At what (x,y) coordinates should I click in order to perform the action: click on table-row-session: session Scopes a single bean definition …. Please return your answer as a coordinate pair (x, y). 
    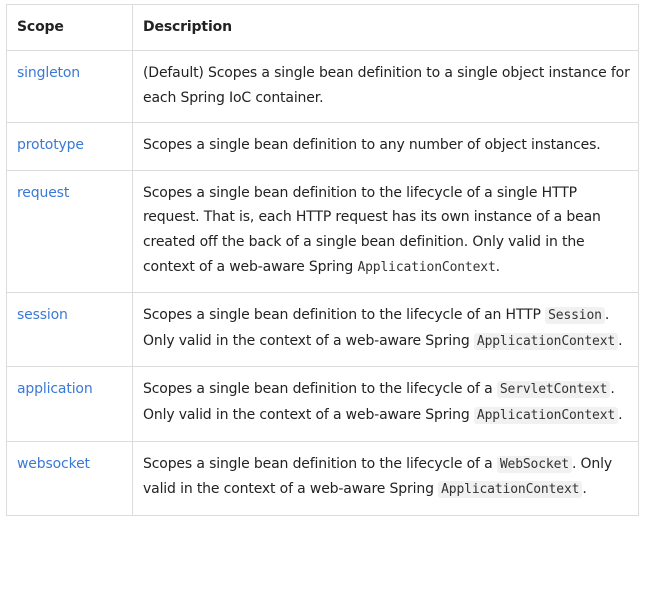
    Looking at the image, I should click on (322, 330).